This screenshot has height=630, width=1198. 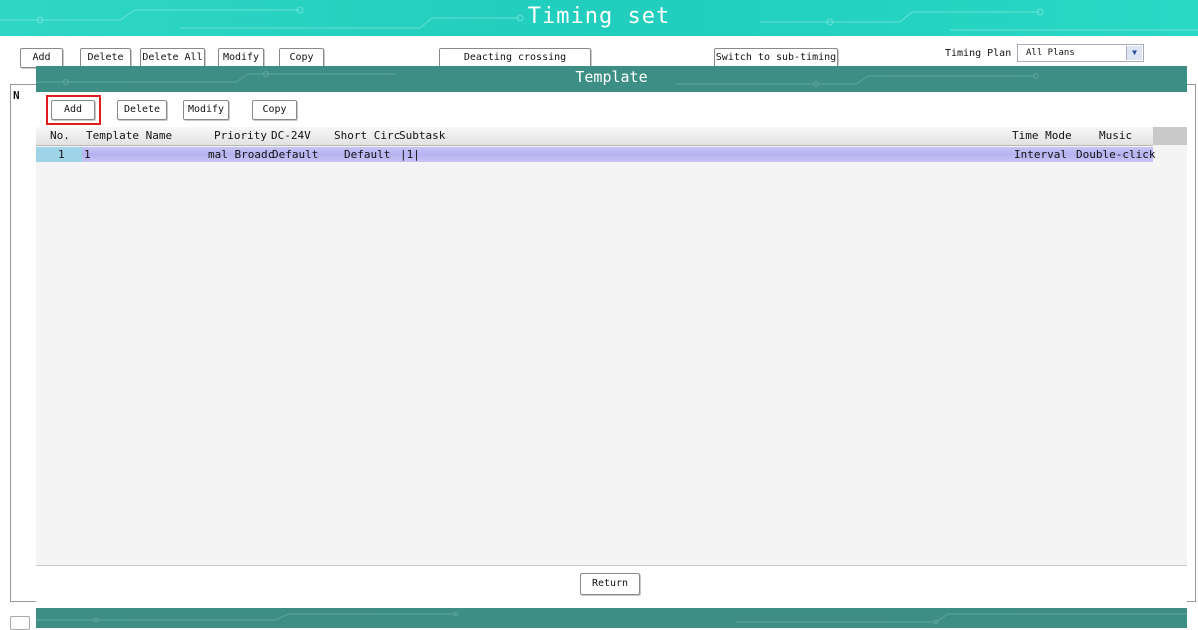 I want to click on circuit-decoration, so click(x=611, y=618).